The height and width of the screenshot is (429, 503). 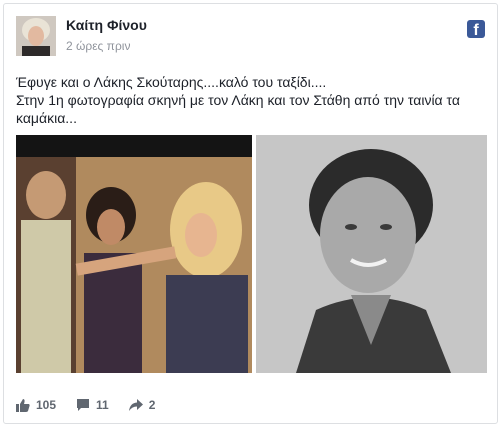 I want to click on like-action: 105, so click(x=36, y=405).